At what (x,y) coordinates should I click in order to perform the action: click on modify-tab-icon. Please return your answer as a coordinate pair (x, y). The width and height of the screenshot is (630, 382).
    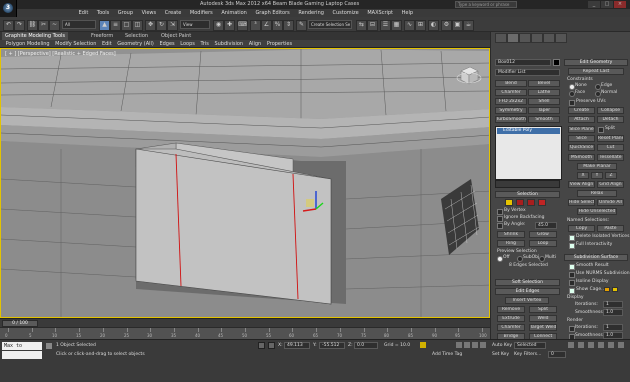
    Looking at the image, I should click on (513, 38).